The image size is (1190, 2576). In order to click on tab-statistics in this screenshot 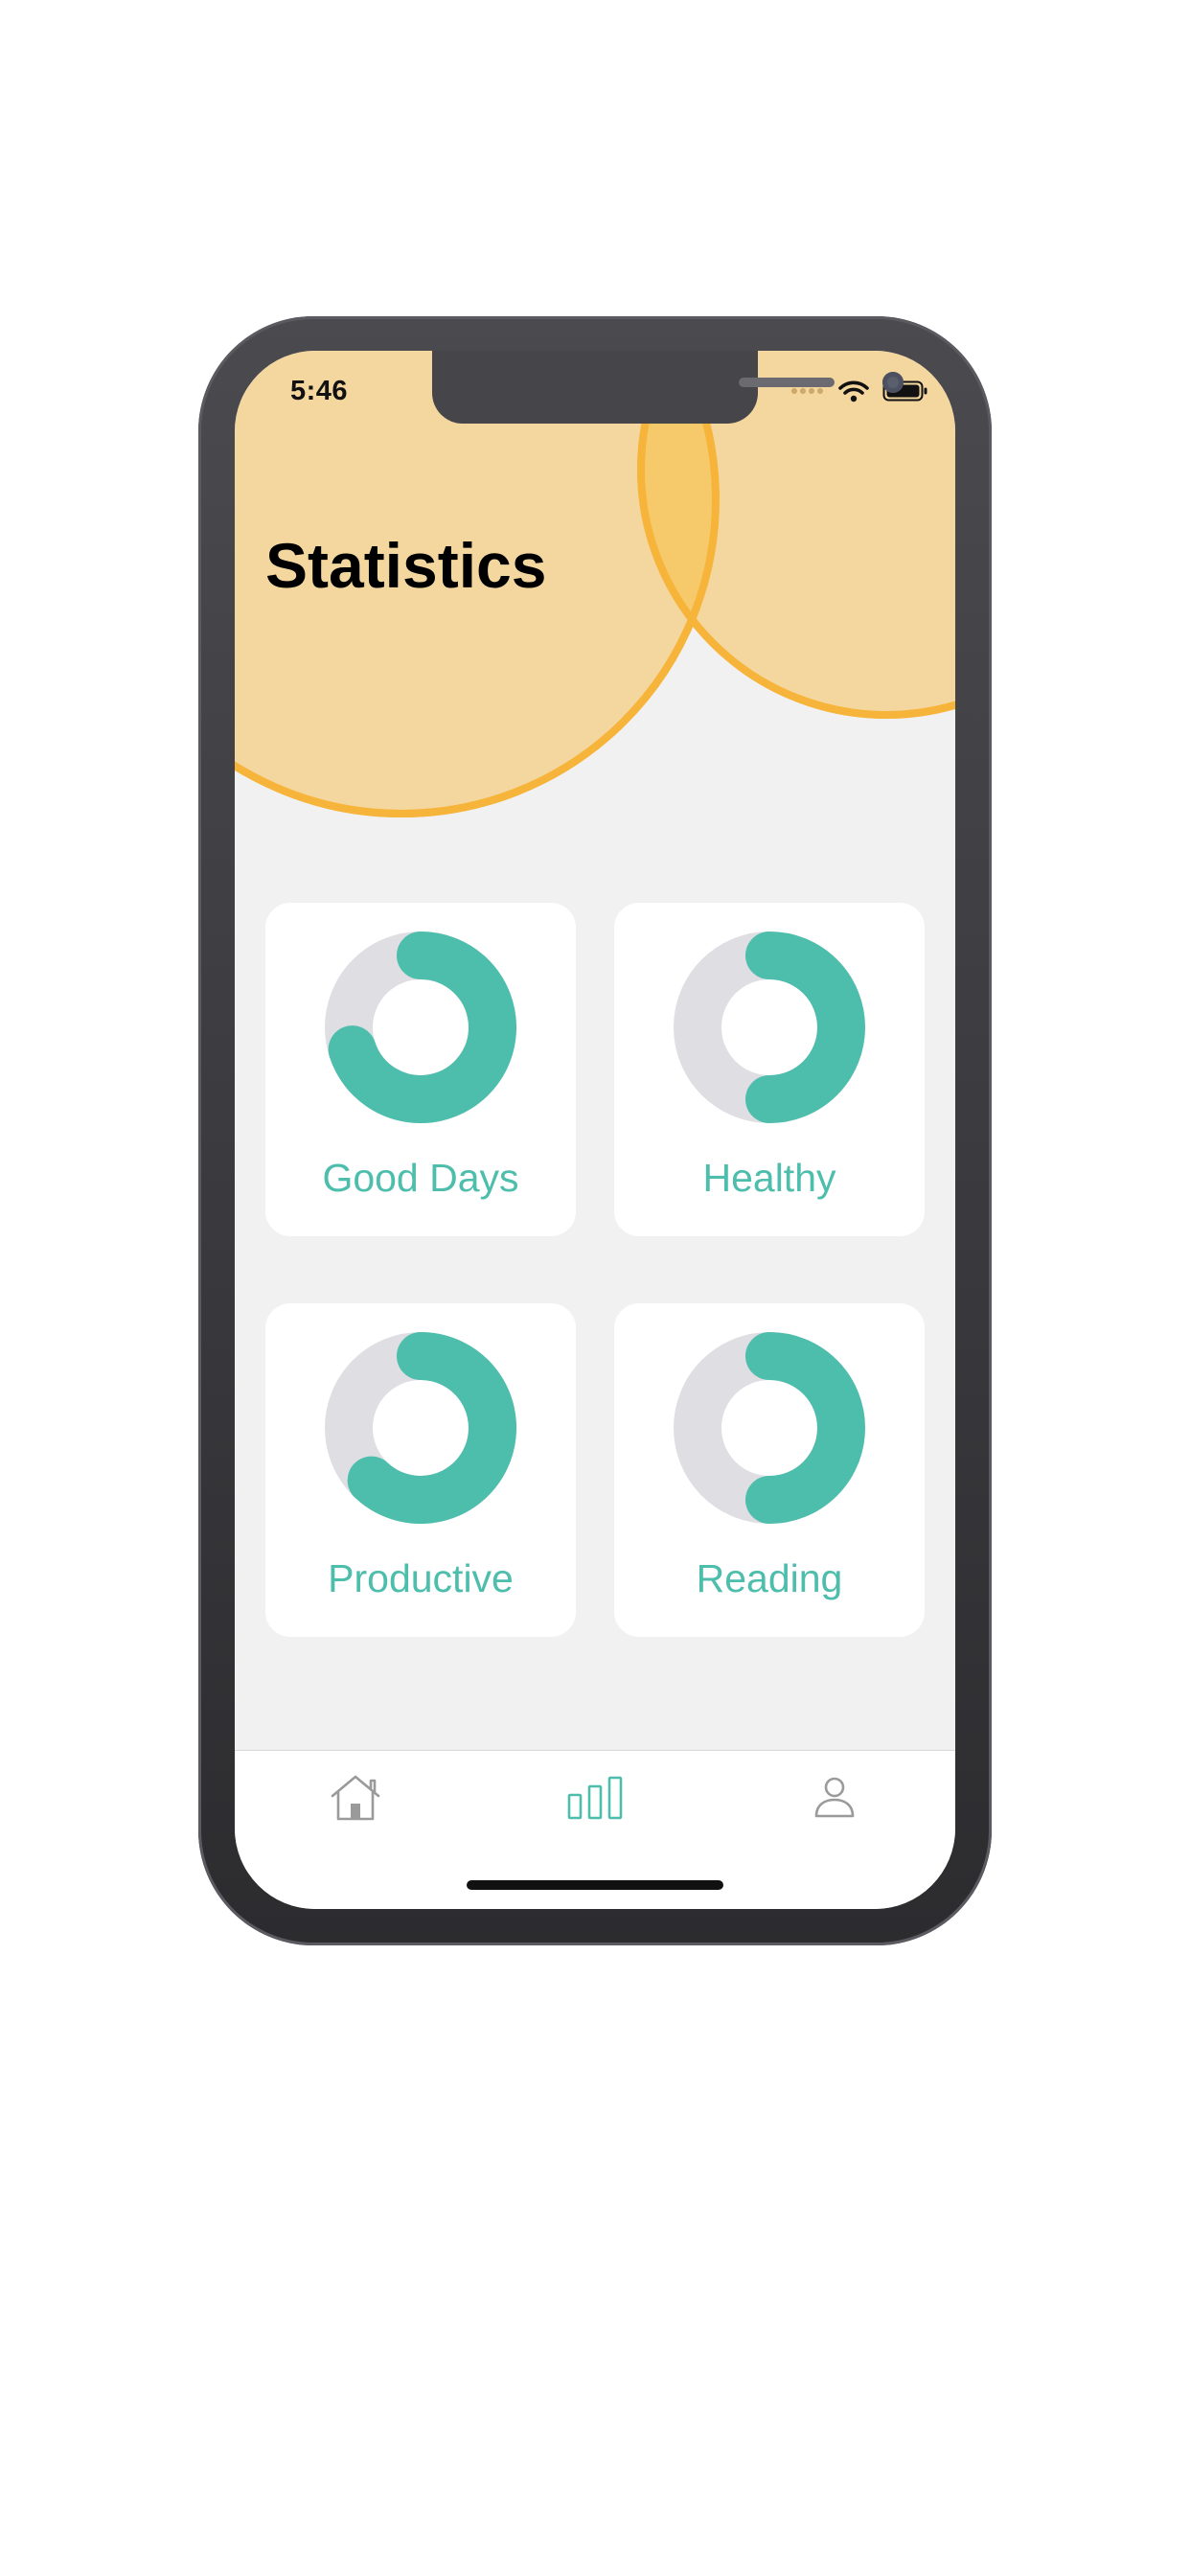, I will do `click(595, 1797)`.